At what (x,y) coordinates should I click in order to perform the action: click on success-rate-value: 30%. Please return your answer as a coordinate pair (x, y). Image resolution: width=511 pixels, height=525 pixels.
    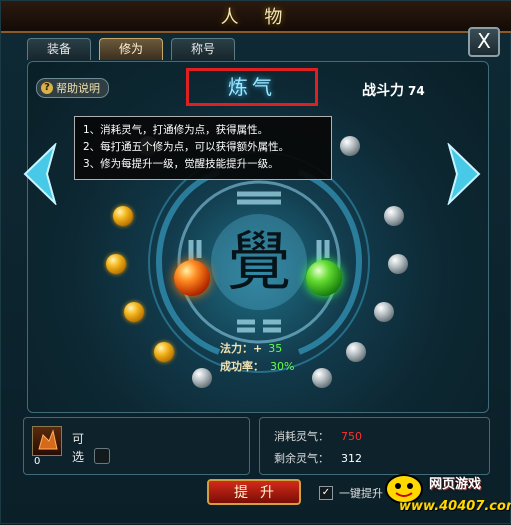
    Looking at the image, I should click on (282, 366).